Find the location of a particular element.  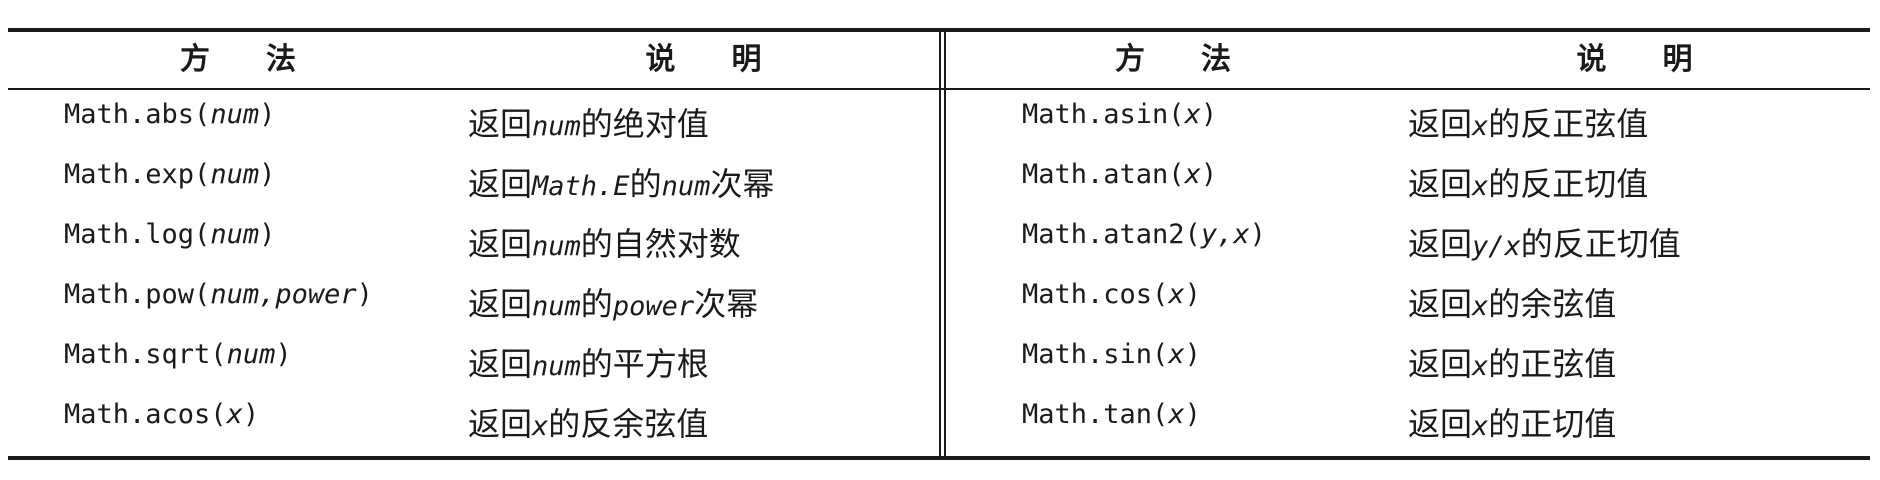

method-cell: Math.pow(num,power) is located at coordinates (238, 302).